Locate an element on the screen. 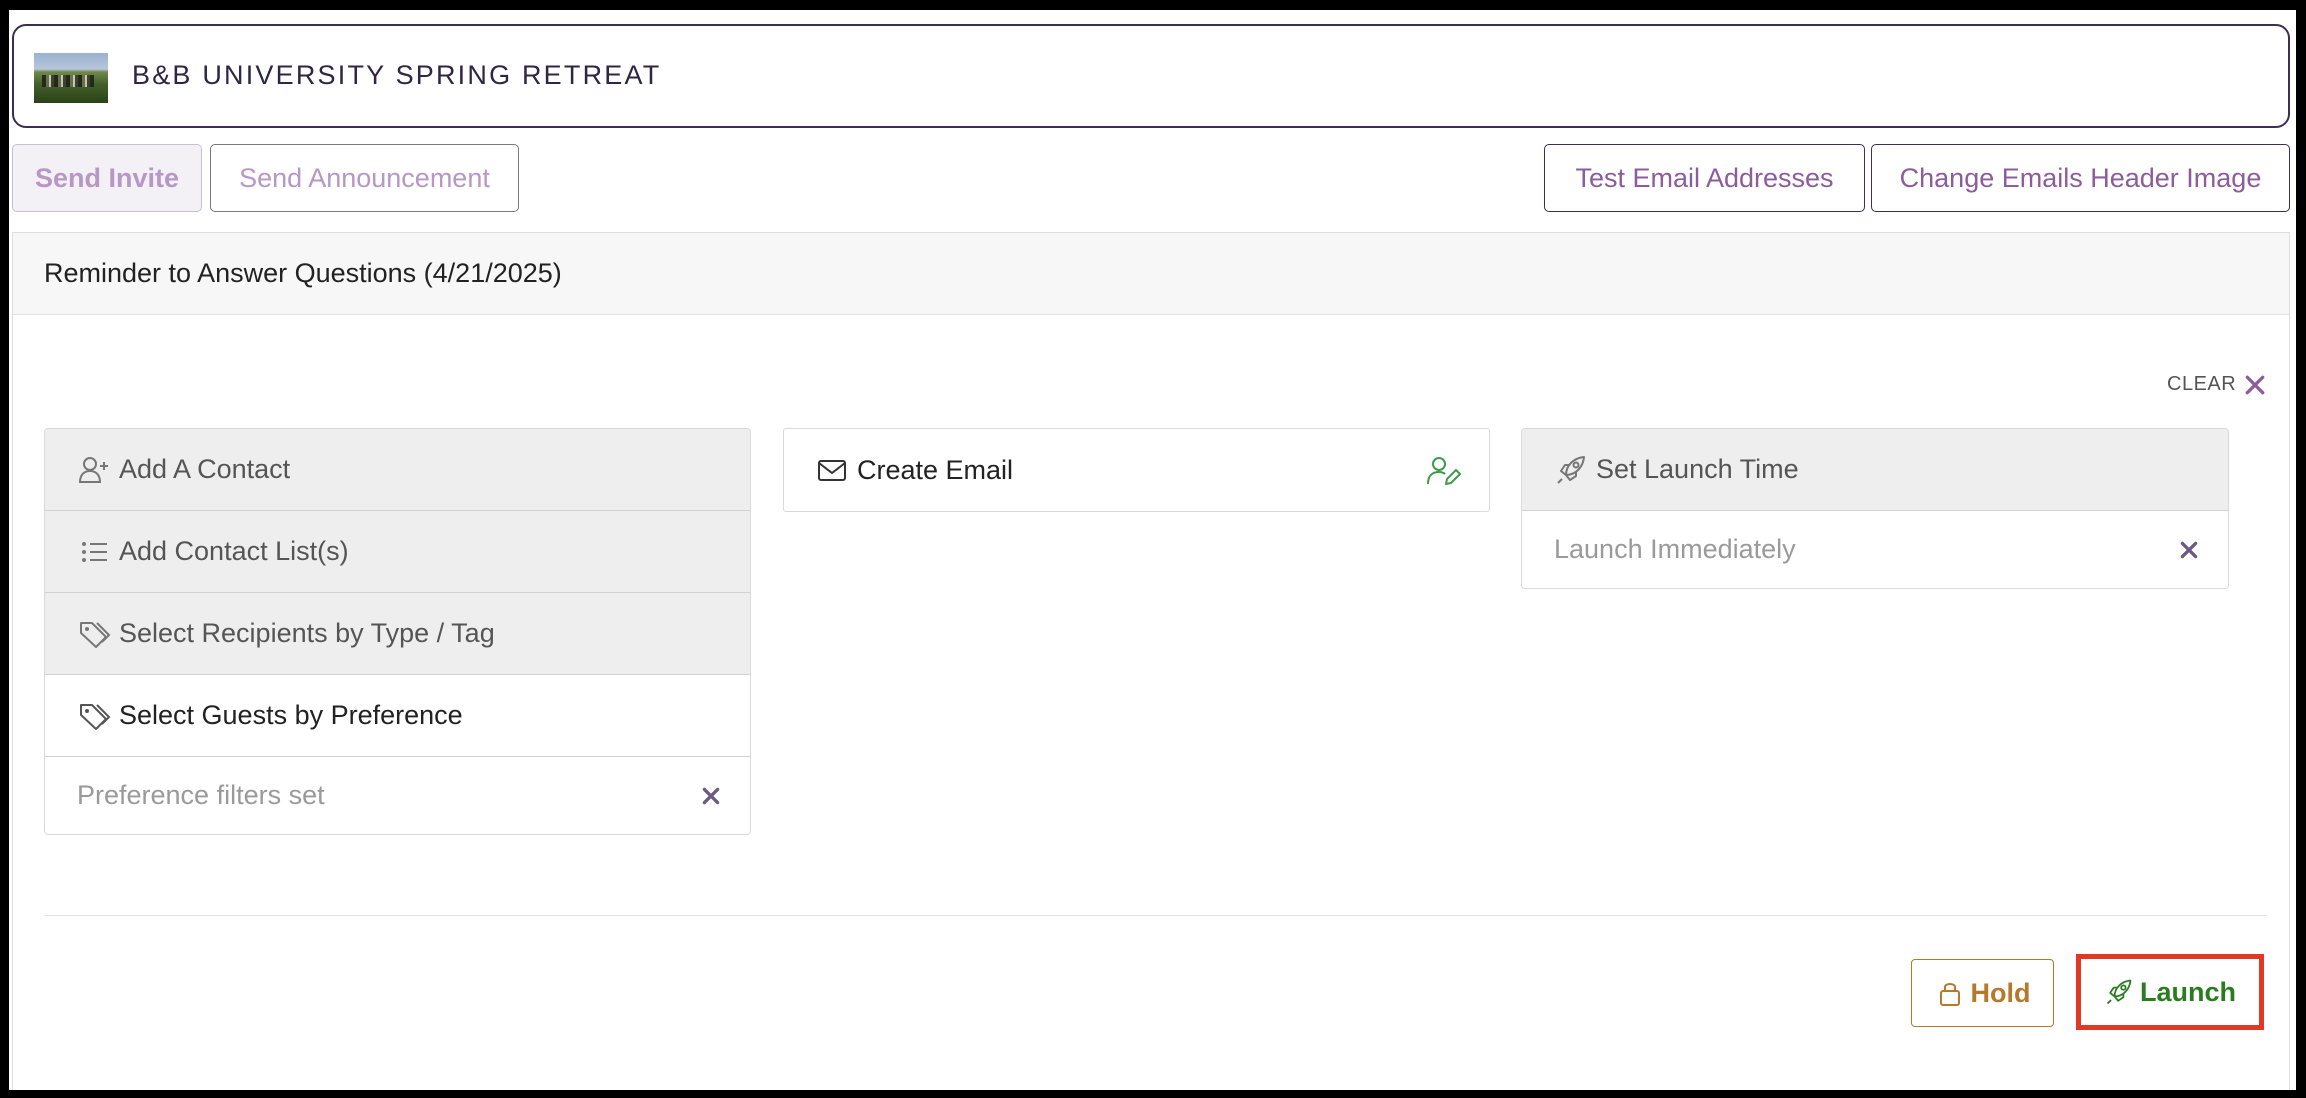 The image size is (2306, 1098). clear-button: CLEAR is located at coordinates (2216, 384).